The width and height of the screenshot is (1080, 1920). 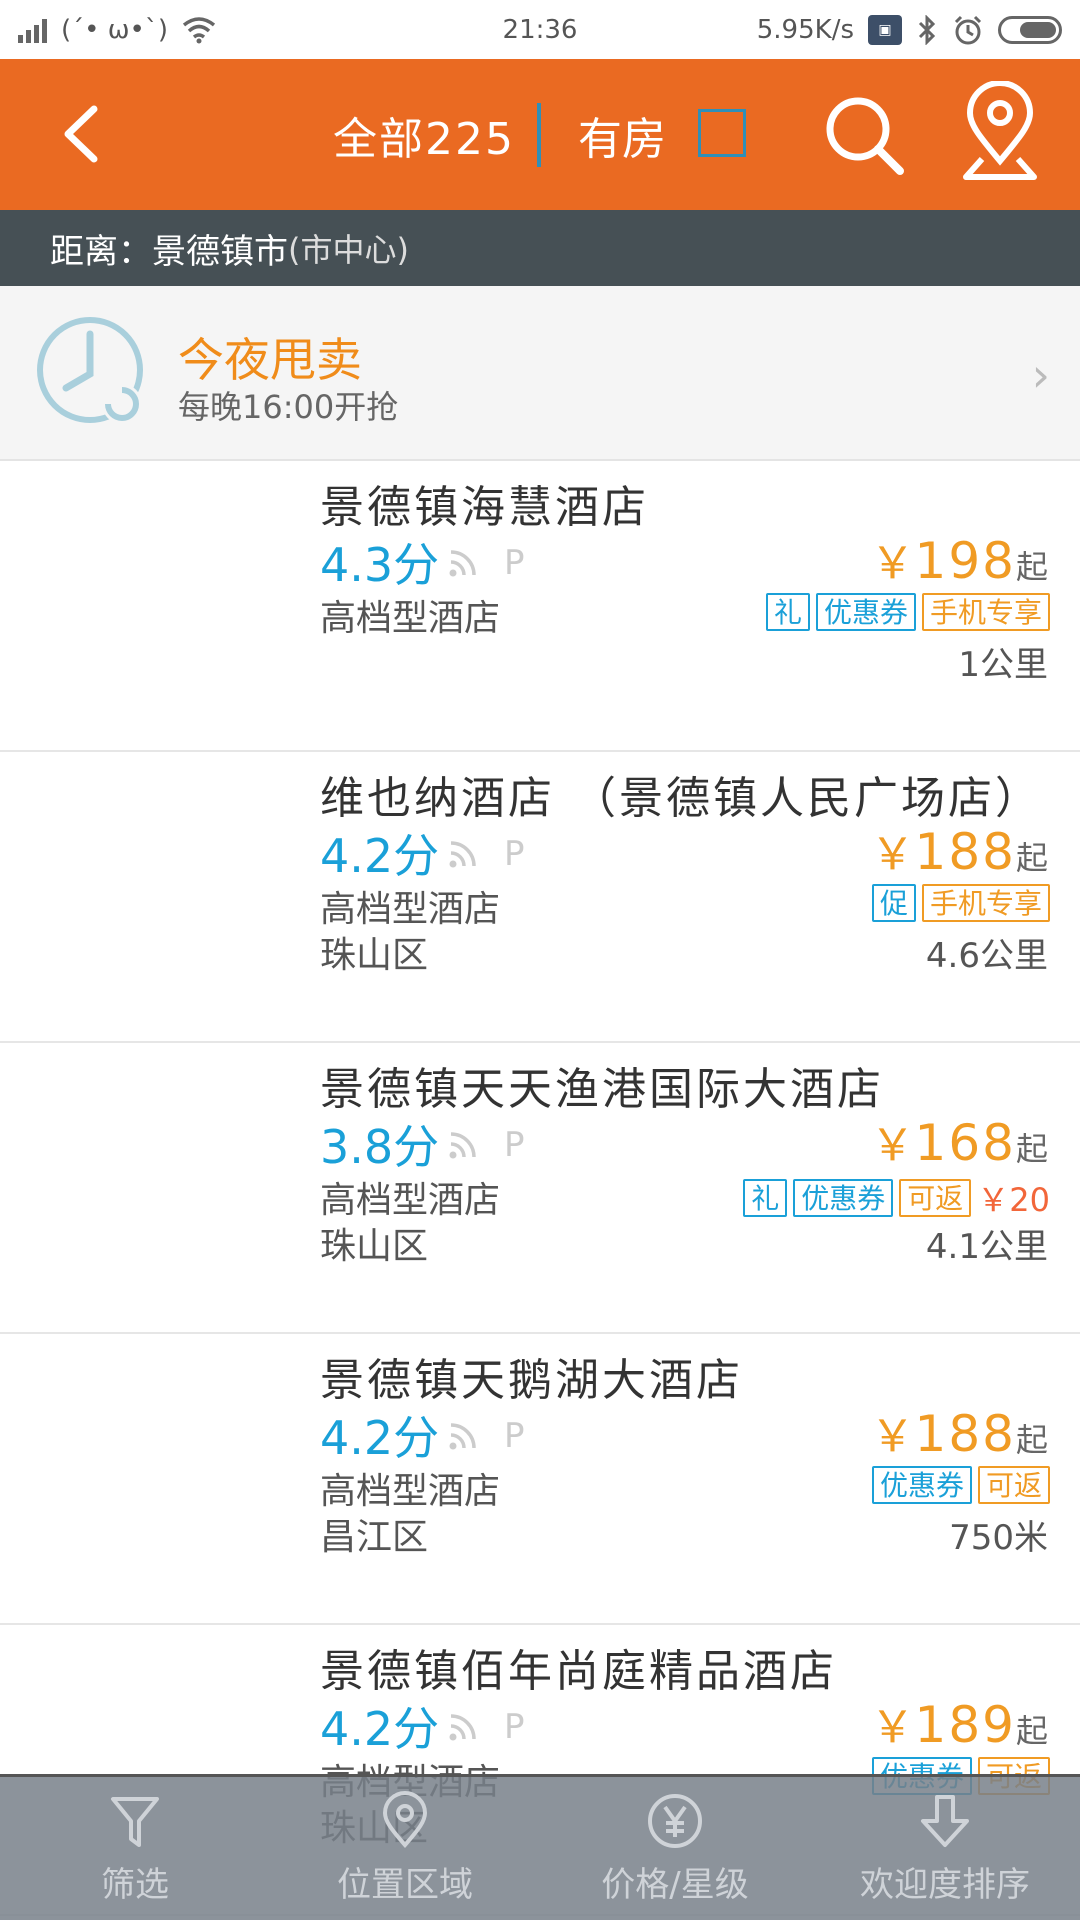 What do you see at coordinates (602, 1089) in the screenshot?
I see `hotel-name: 景德镇天天渔港国际大酒店` at bounding box center [602, 1089].